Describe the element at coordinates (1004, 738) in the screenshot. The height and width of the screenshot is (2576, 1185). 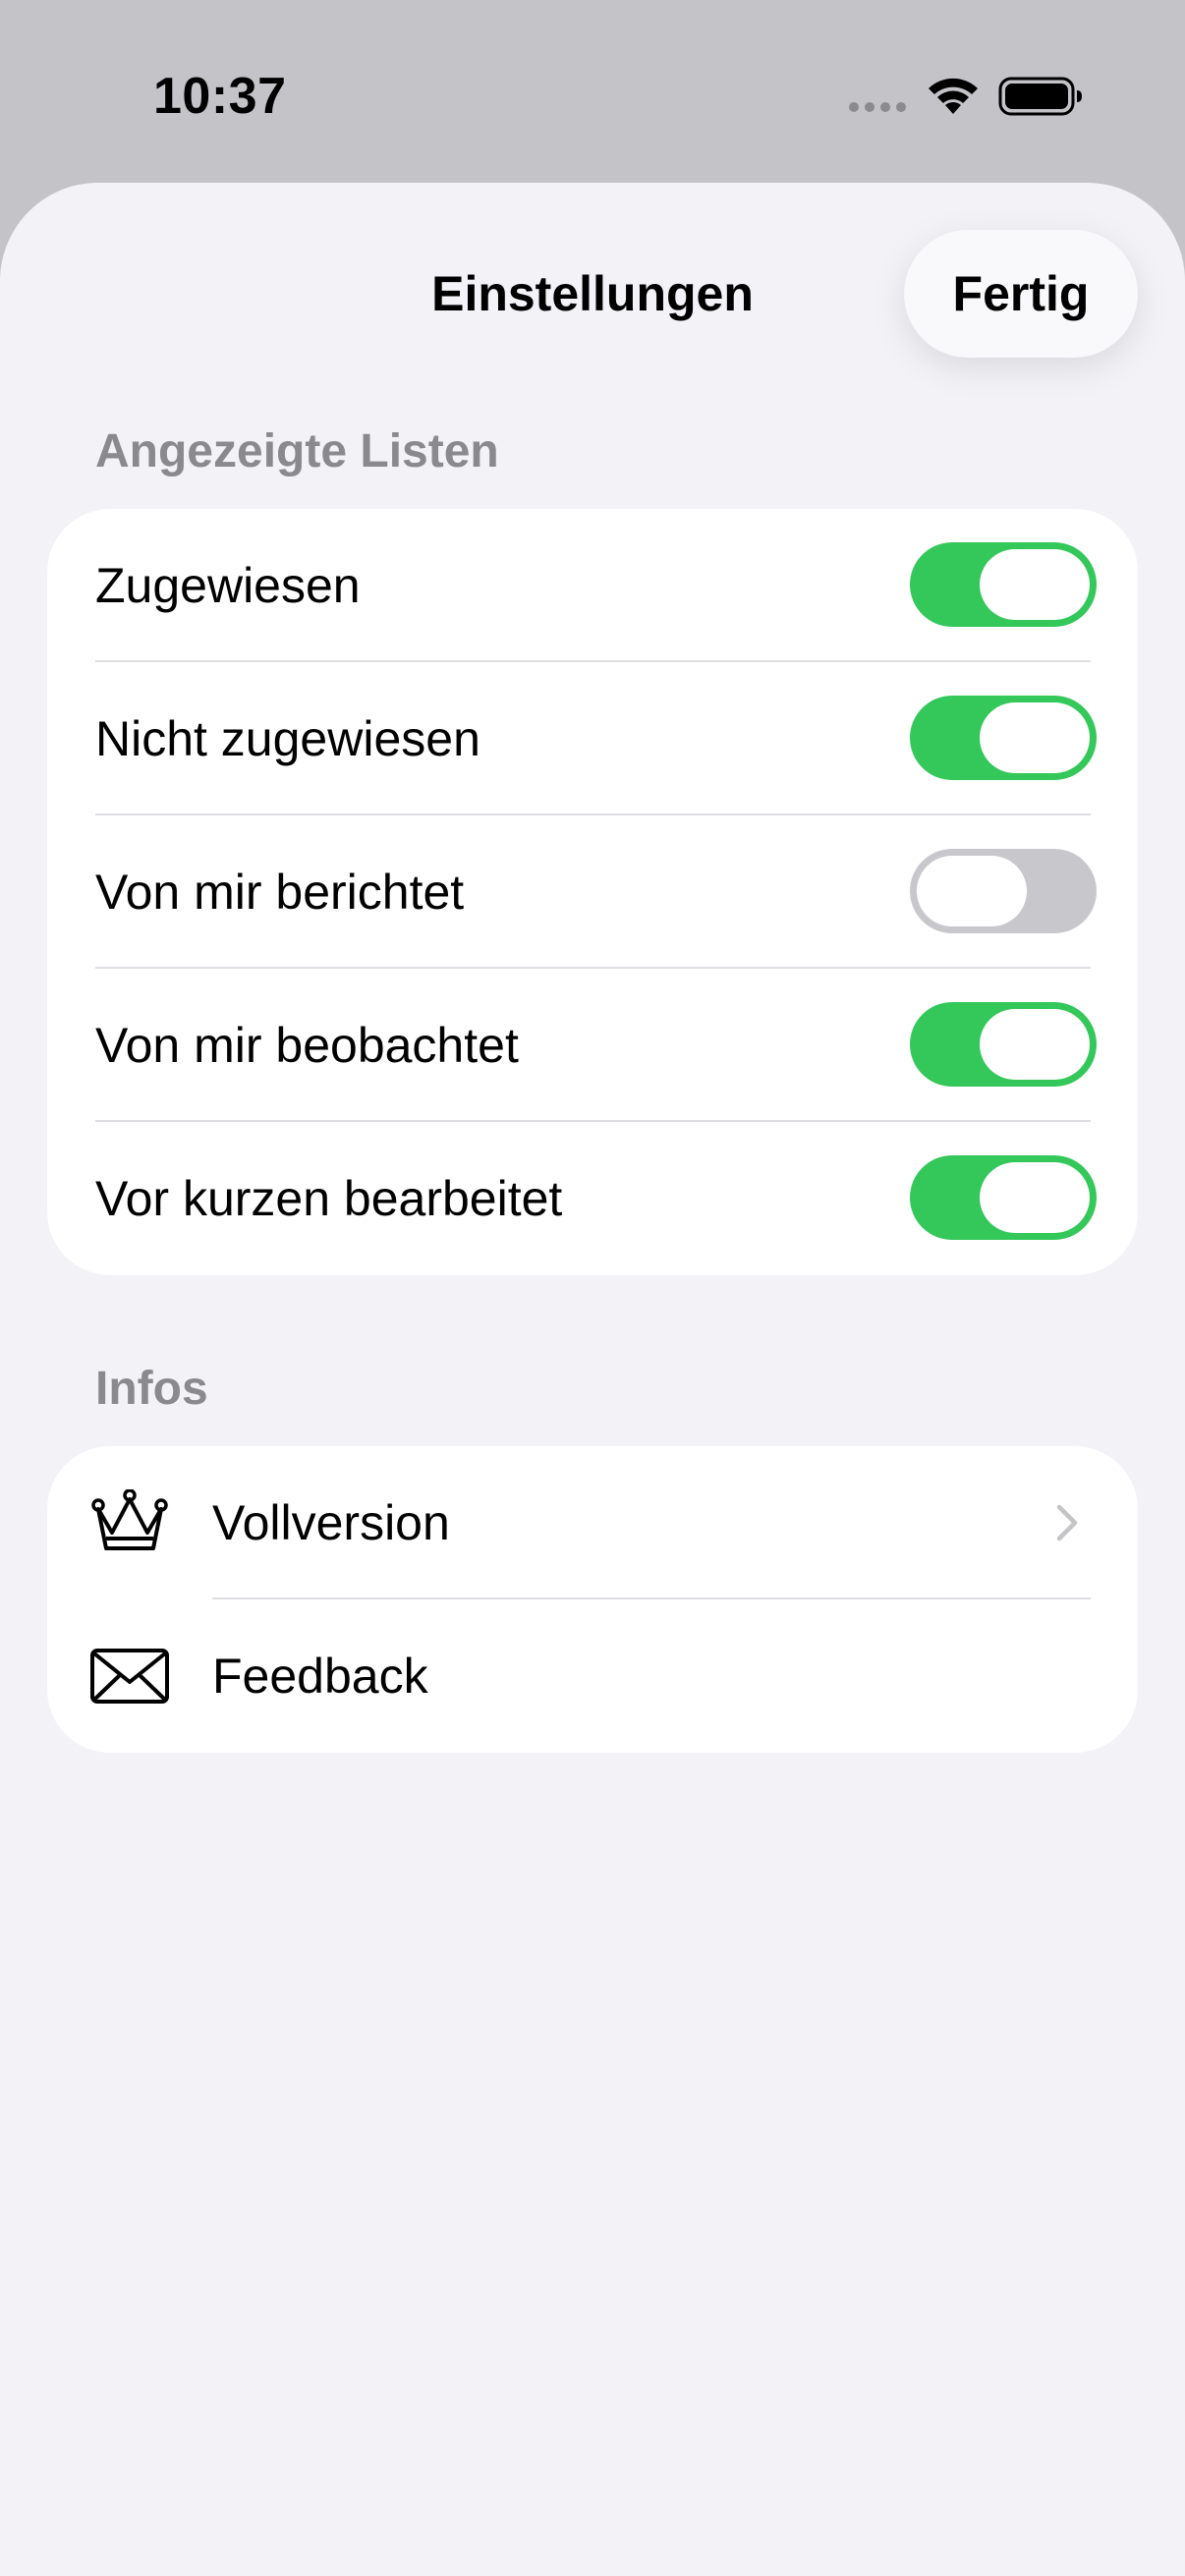
I see `nicht-zugewiesen-toggle` at that location.